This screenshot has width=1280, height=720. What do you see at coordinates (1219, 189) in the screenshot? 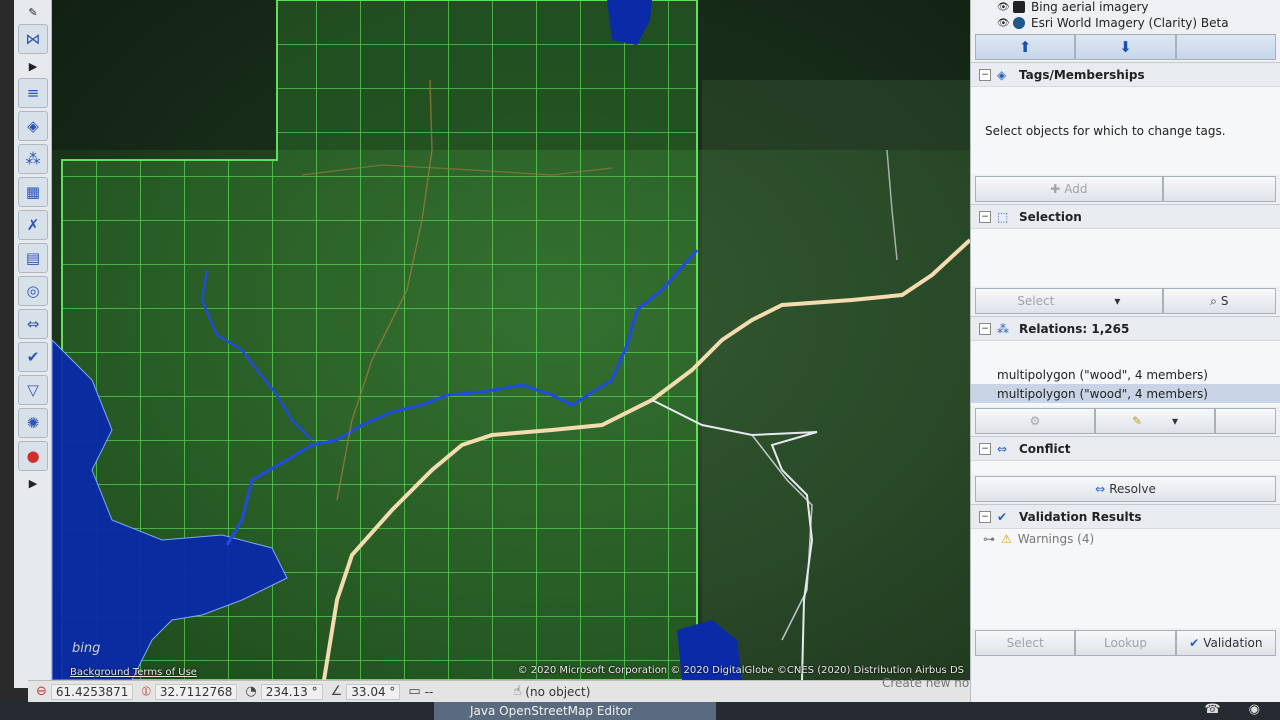
I see `edit-tag-button` at bounding box center [1219, 189].